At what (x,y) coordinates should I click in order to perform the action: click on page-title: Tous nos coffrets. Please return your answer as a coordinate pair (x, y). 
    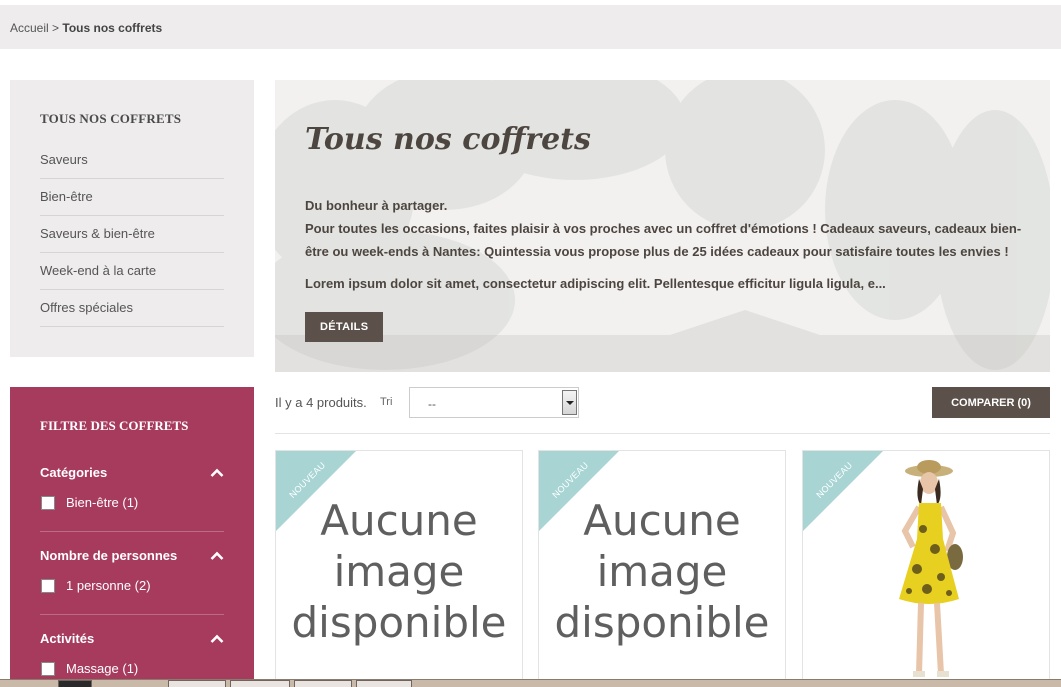
    Looking at the image, I should click on (448, 139).